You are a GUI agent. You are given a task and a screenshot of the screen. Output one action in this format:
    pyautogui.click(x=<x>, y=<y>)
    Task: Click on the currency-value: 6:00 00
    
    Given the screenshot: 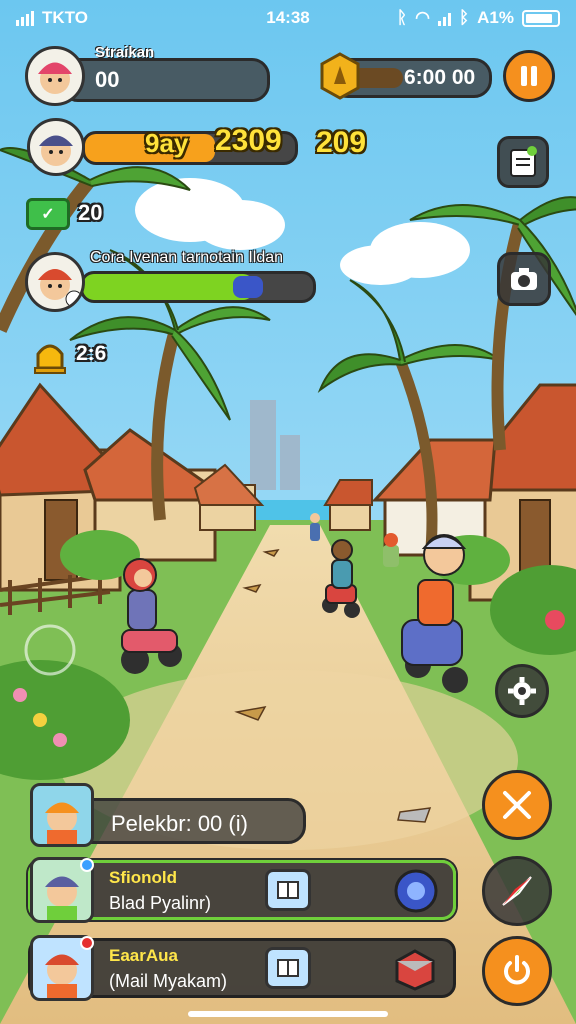 What is the action you would take?
    pyautogui.click(x=440, y=77)
    